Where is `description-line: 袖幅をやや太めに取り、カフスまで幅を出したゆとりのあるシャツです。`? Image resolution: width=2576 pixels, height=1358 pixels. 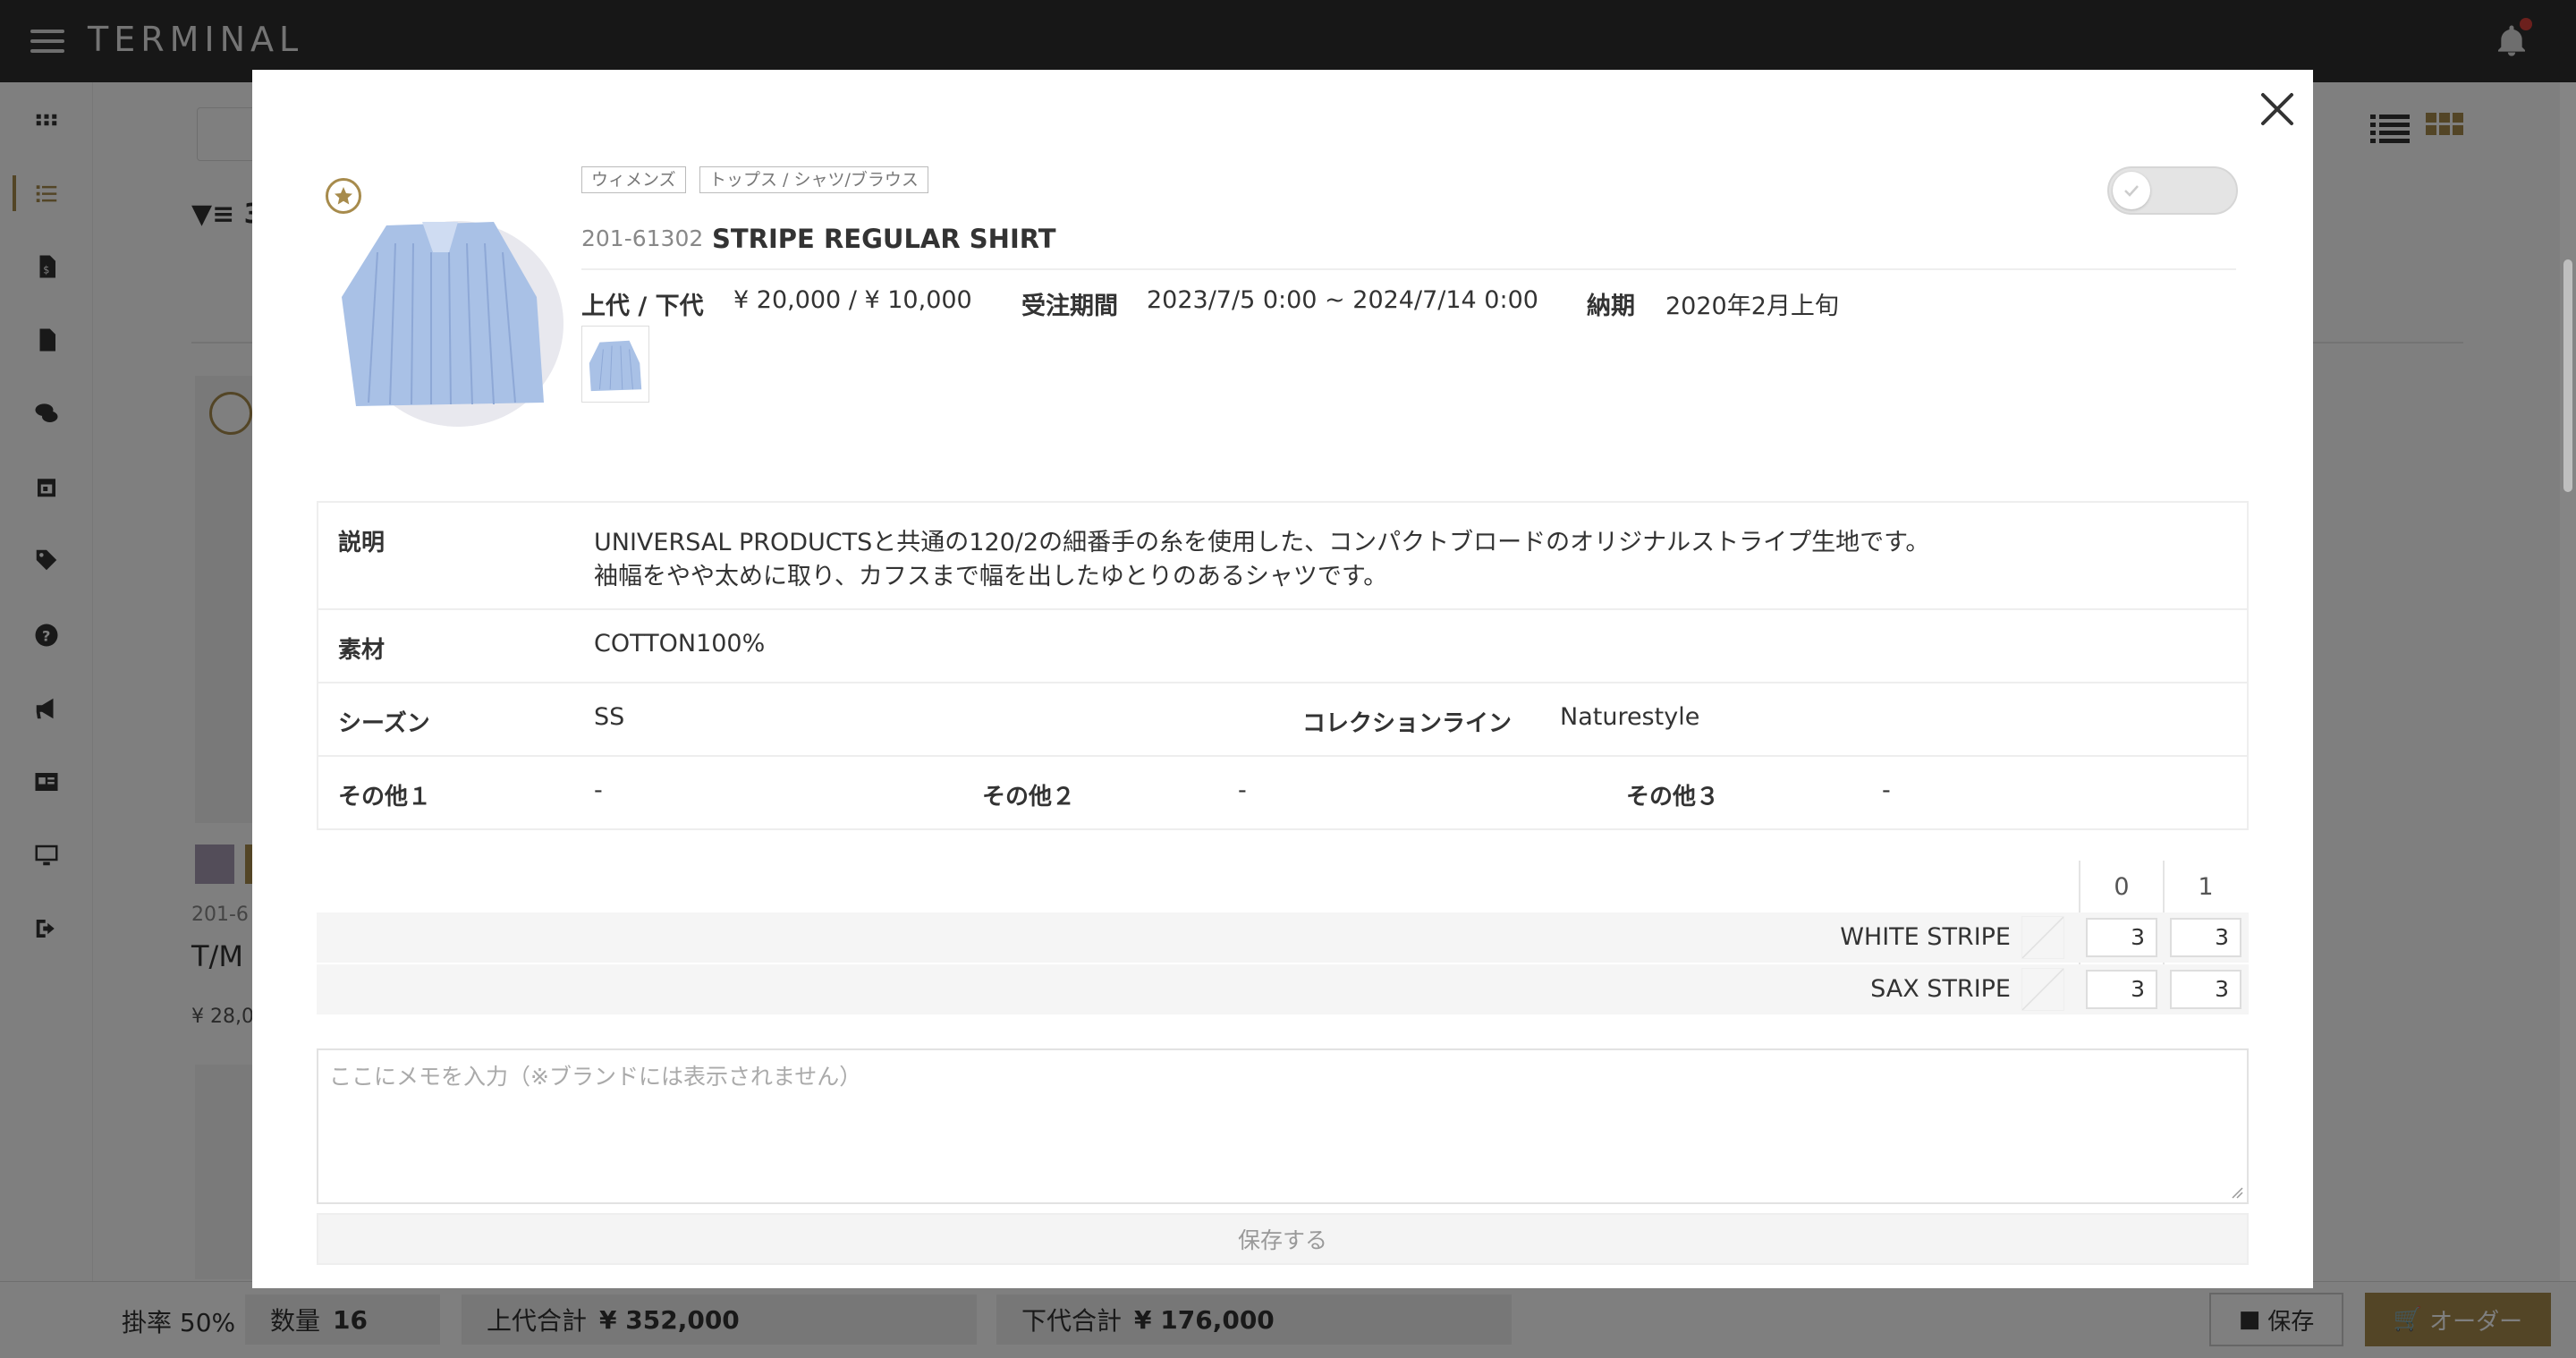 description-line: 袖幅をやや太めに取り、カフスまで幅を出したゆとりのあるシャツです。 is located at coordinates (991, 577).